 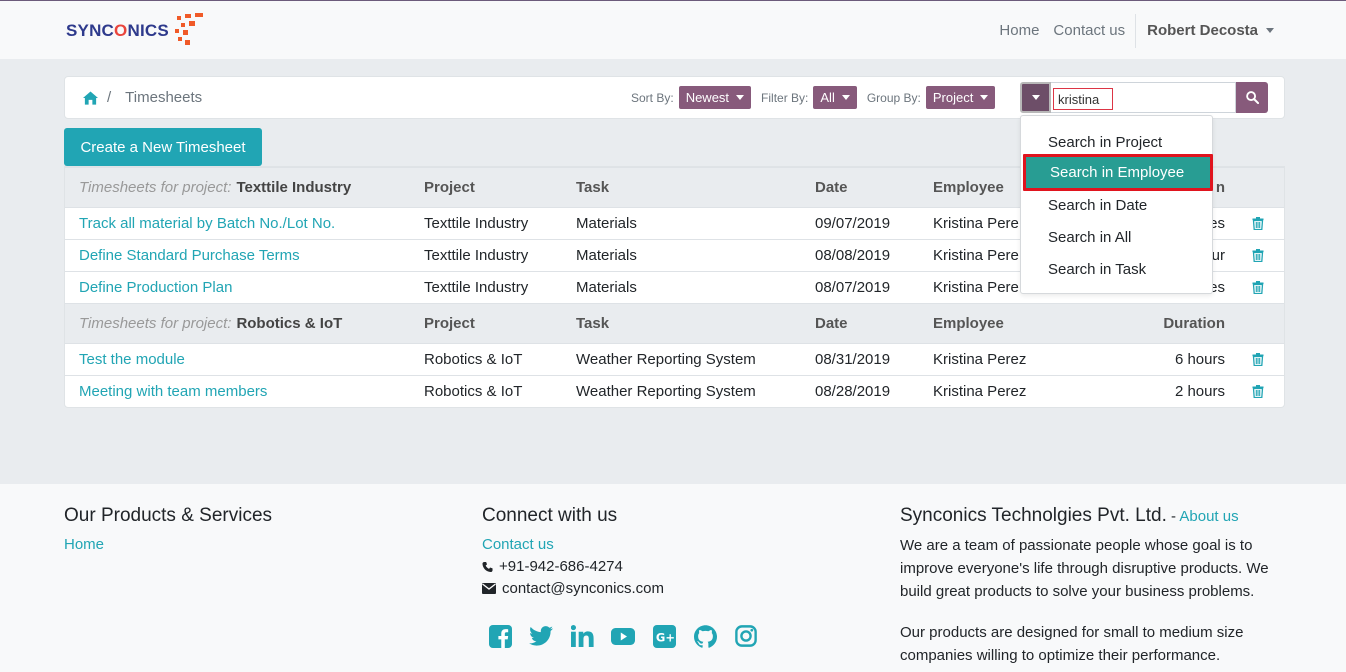 I want to click on svg-text: G+, so click(x=664, y=637).